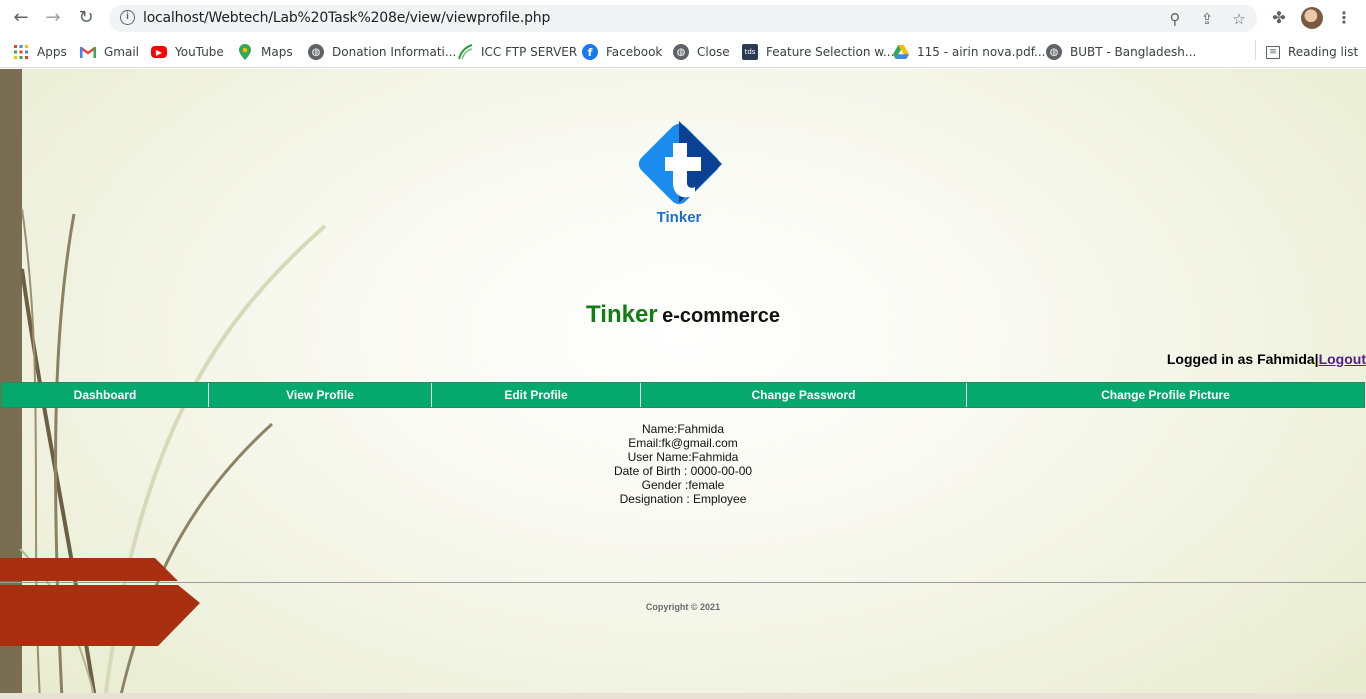 This screenshot has height=699, width=1366. I want to click on site-title: Tinker e-commerce, so click(683, 315).